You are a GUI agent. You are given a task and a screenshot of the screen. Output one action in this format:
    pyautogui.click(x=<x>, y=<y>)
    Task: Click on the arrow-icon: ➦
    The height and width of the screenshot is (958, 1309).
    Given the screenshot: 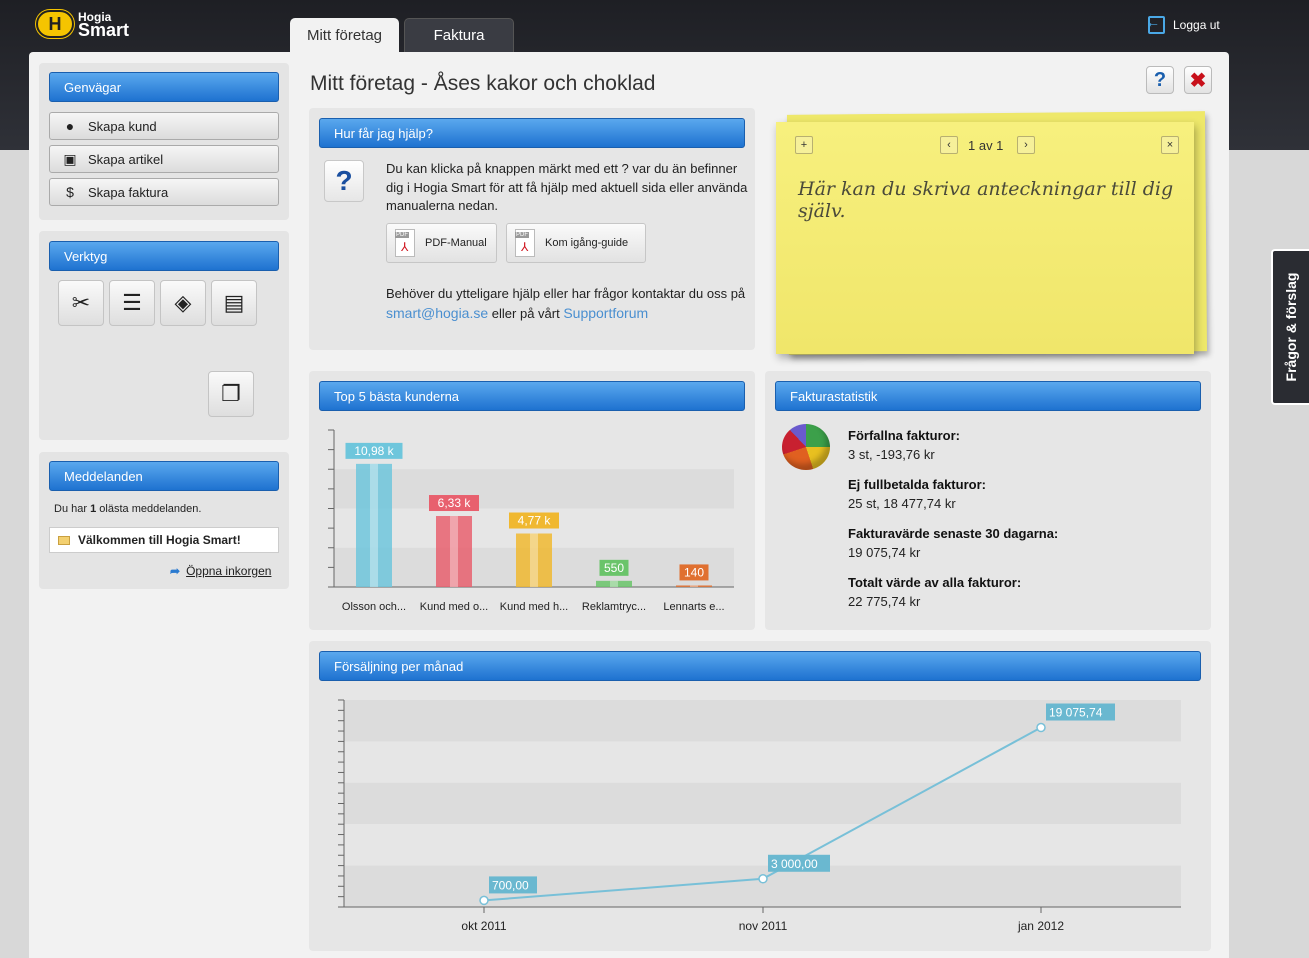 What is the action you would take?
    pyautogui.click(x=175, y=571)
    